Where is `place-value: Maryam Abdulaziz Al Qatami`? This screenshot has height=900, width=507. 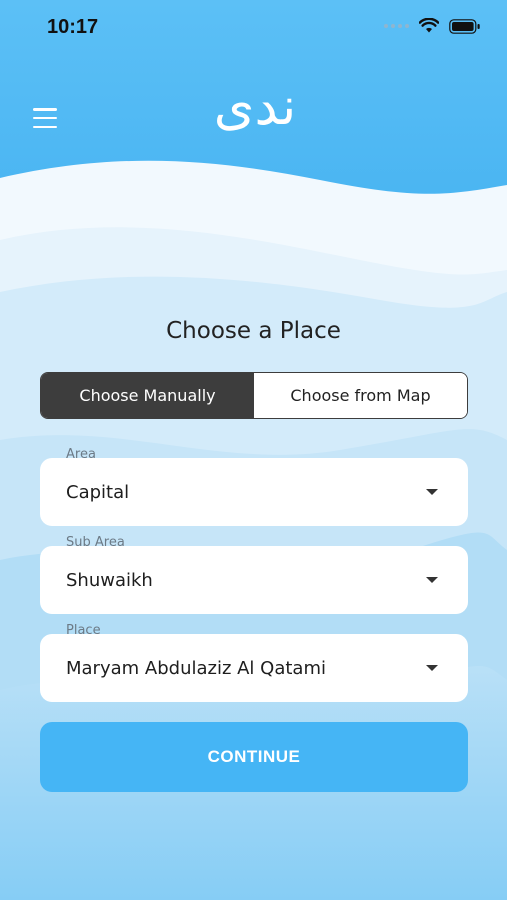 place-value: Maryam Abdulaziz Al Qatami is located at coordinates (196, 668).